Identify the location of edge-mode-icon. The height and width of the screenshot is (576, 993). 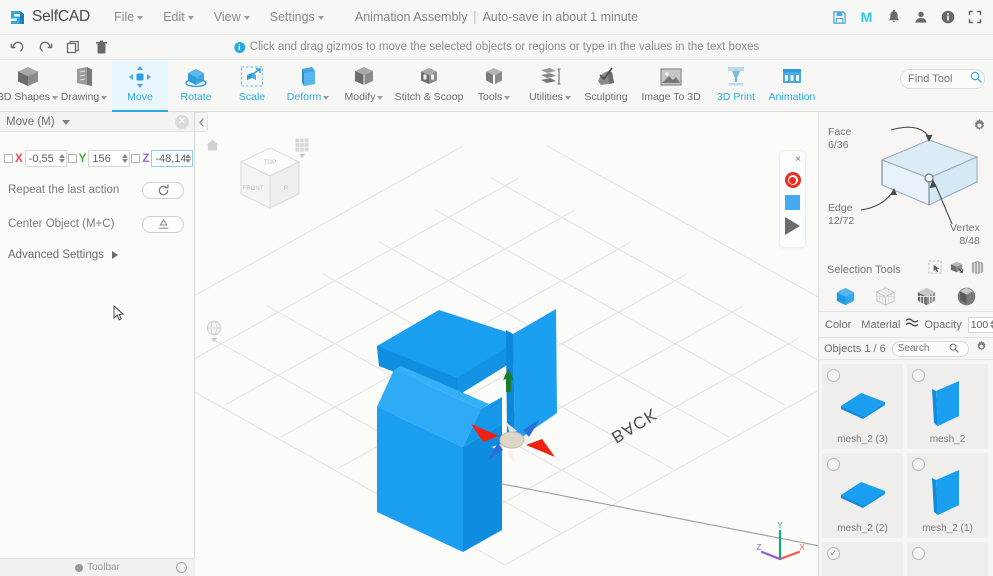
(926, 296).